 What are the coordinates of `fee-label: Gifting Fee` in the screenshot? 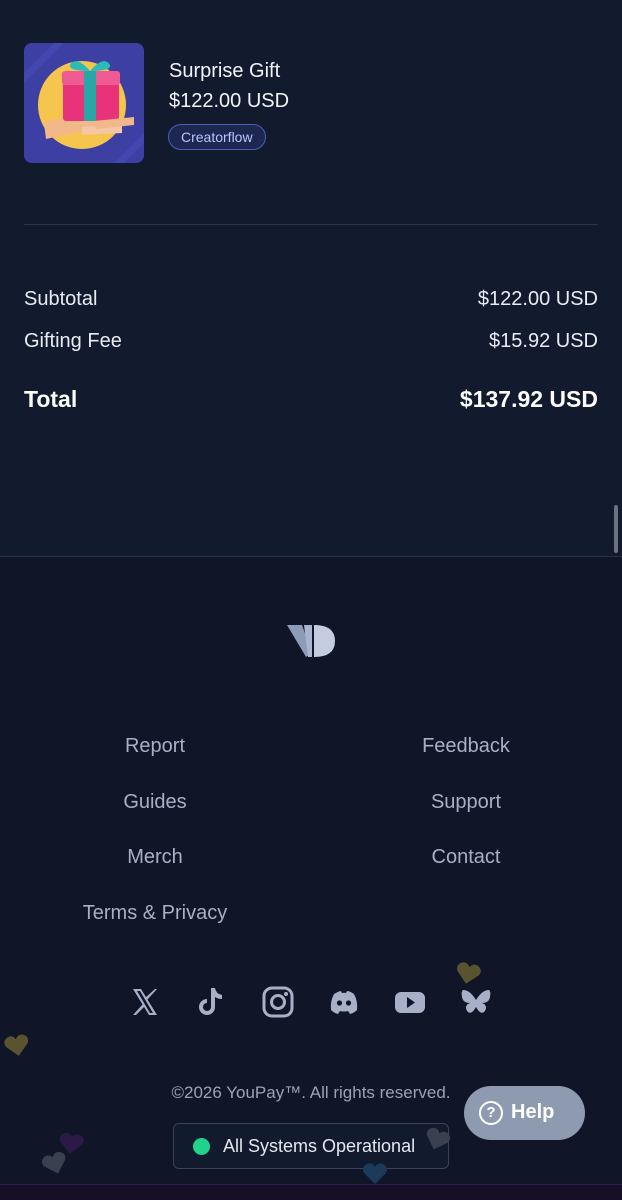 It's located at (73, 341).